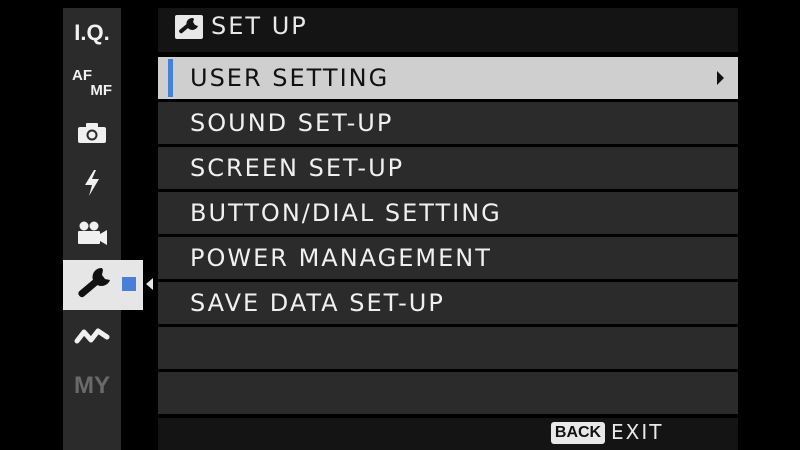  What do you see at coordinates (297, 168) in the screenshot?
I see `menu-item-label: SCREEN SET-UP` at bounding box center [297, 168].